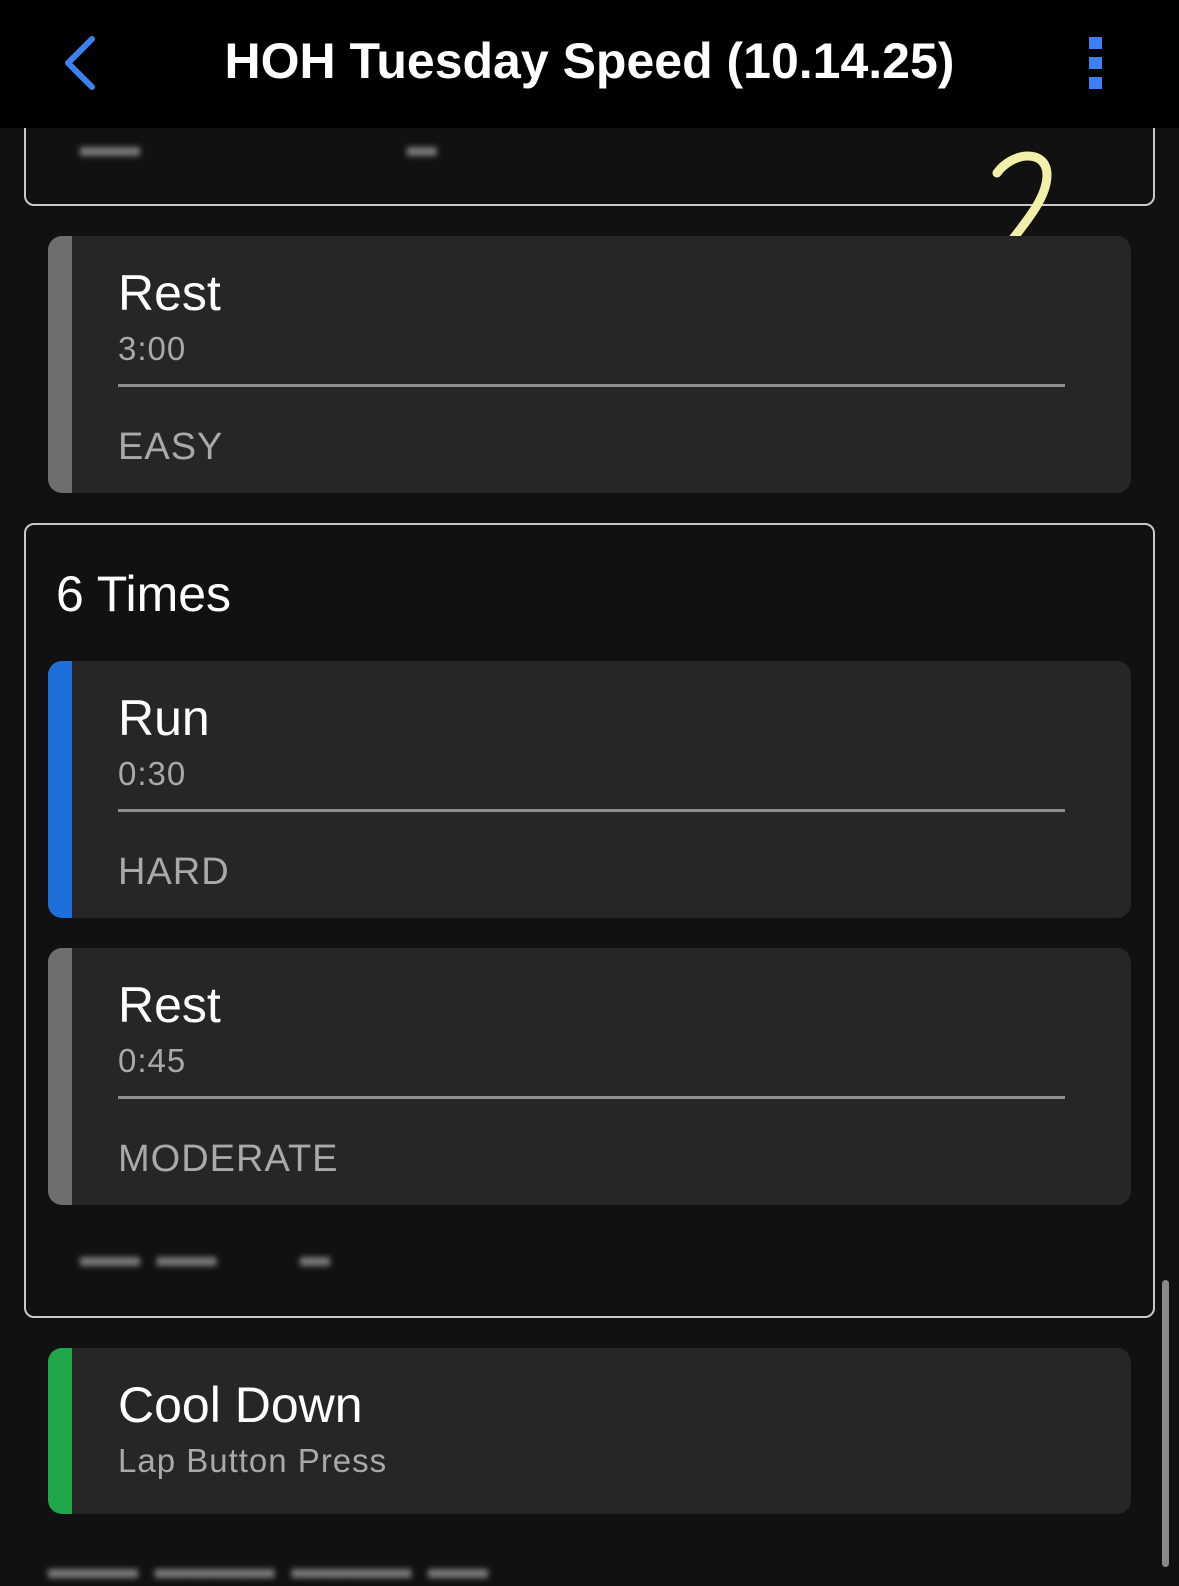 Image resolution: width=1179 pixels, height=1586 pixels. I want to click on step-intensity: EASY, so click(171, 447).